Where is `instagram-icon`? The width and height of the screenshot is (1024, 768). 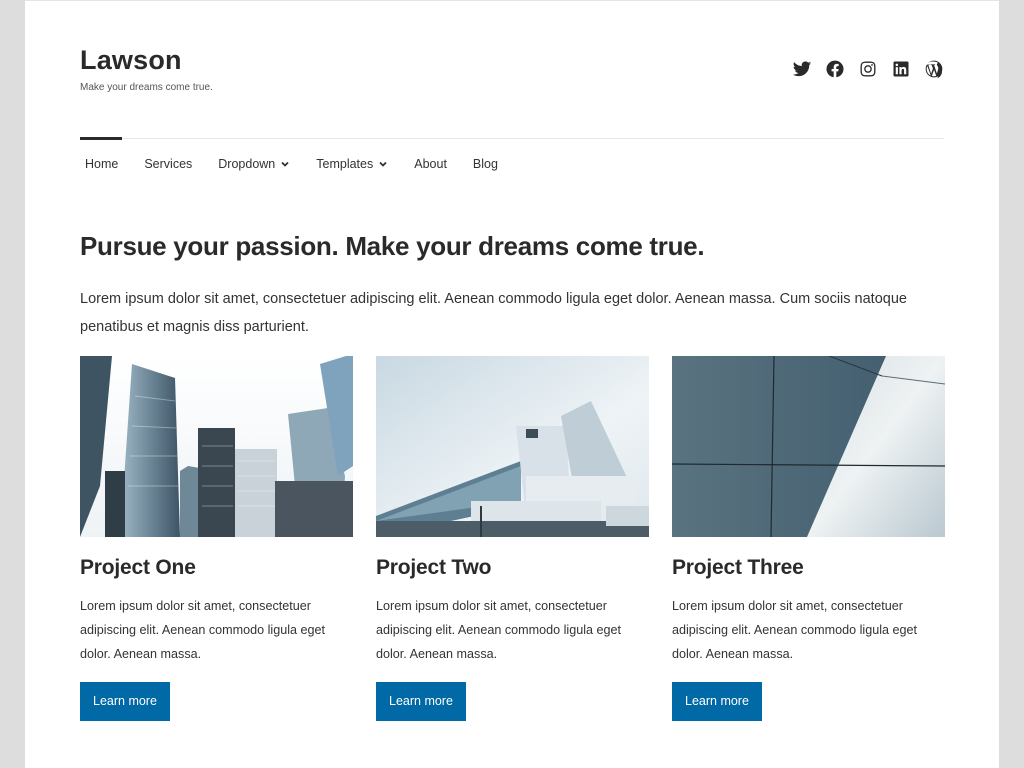 instagram-icon is located at coordinates (868, 69).